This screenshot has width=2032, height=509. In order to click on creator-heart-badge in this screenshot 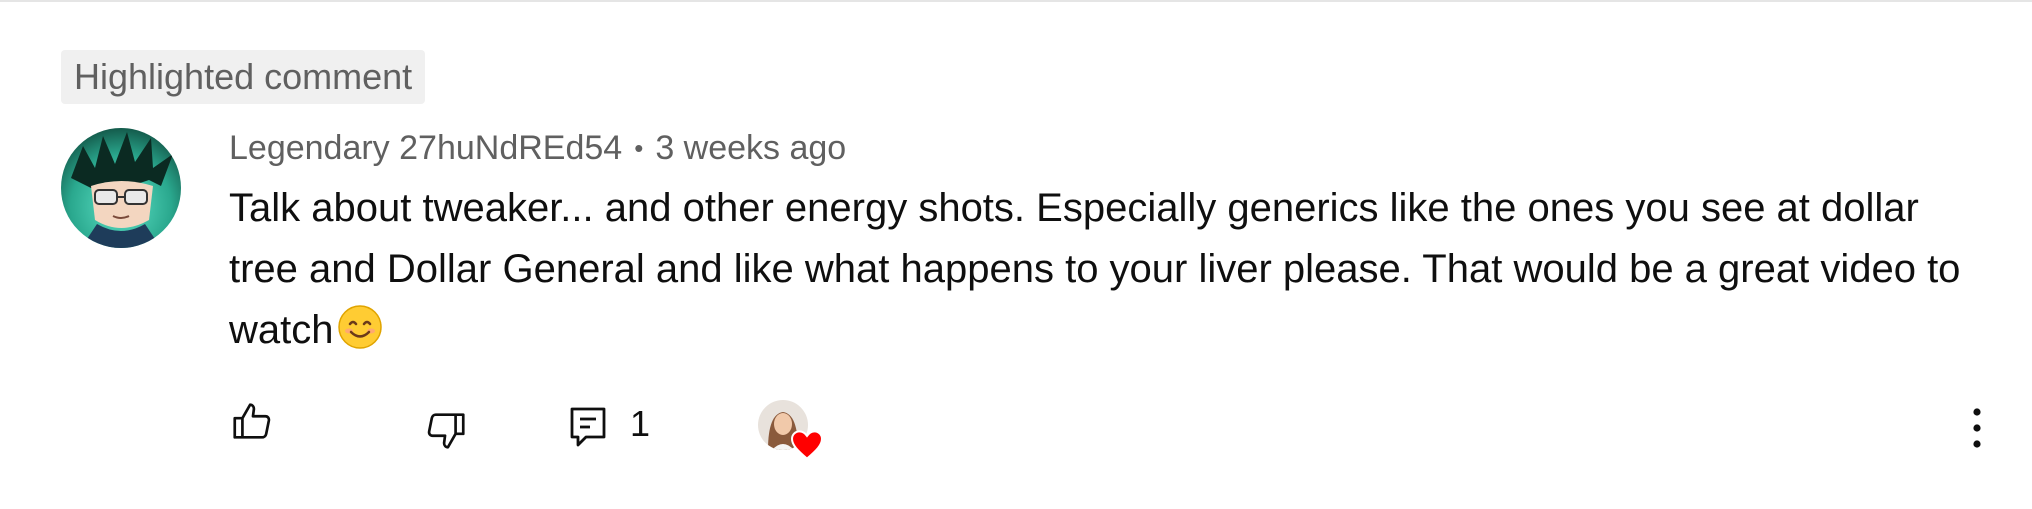, I will do `click(791, 431)`.